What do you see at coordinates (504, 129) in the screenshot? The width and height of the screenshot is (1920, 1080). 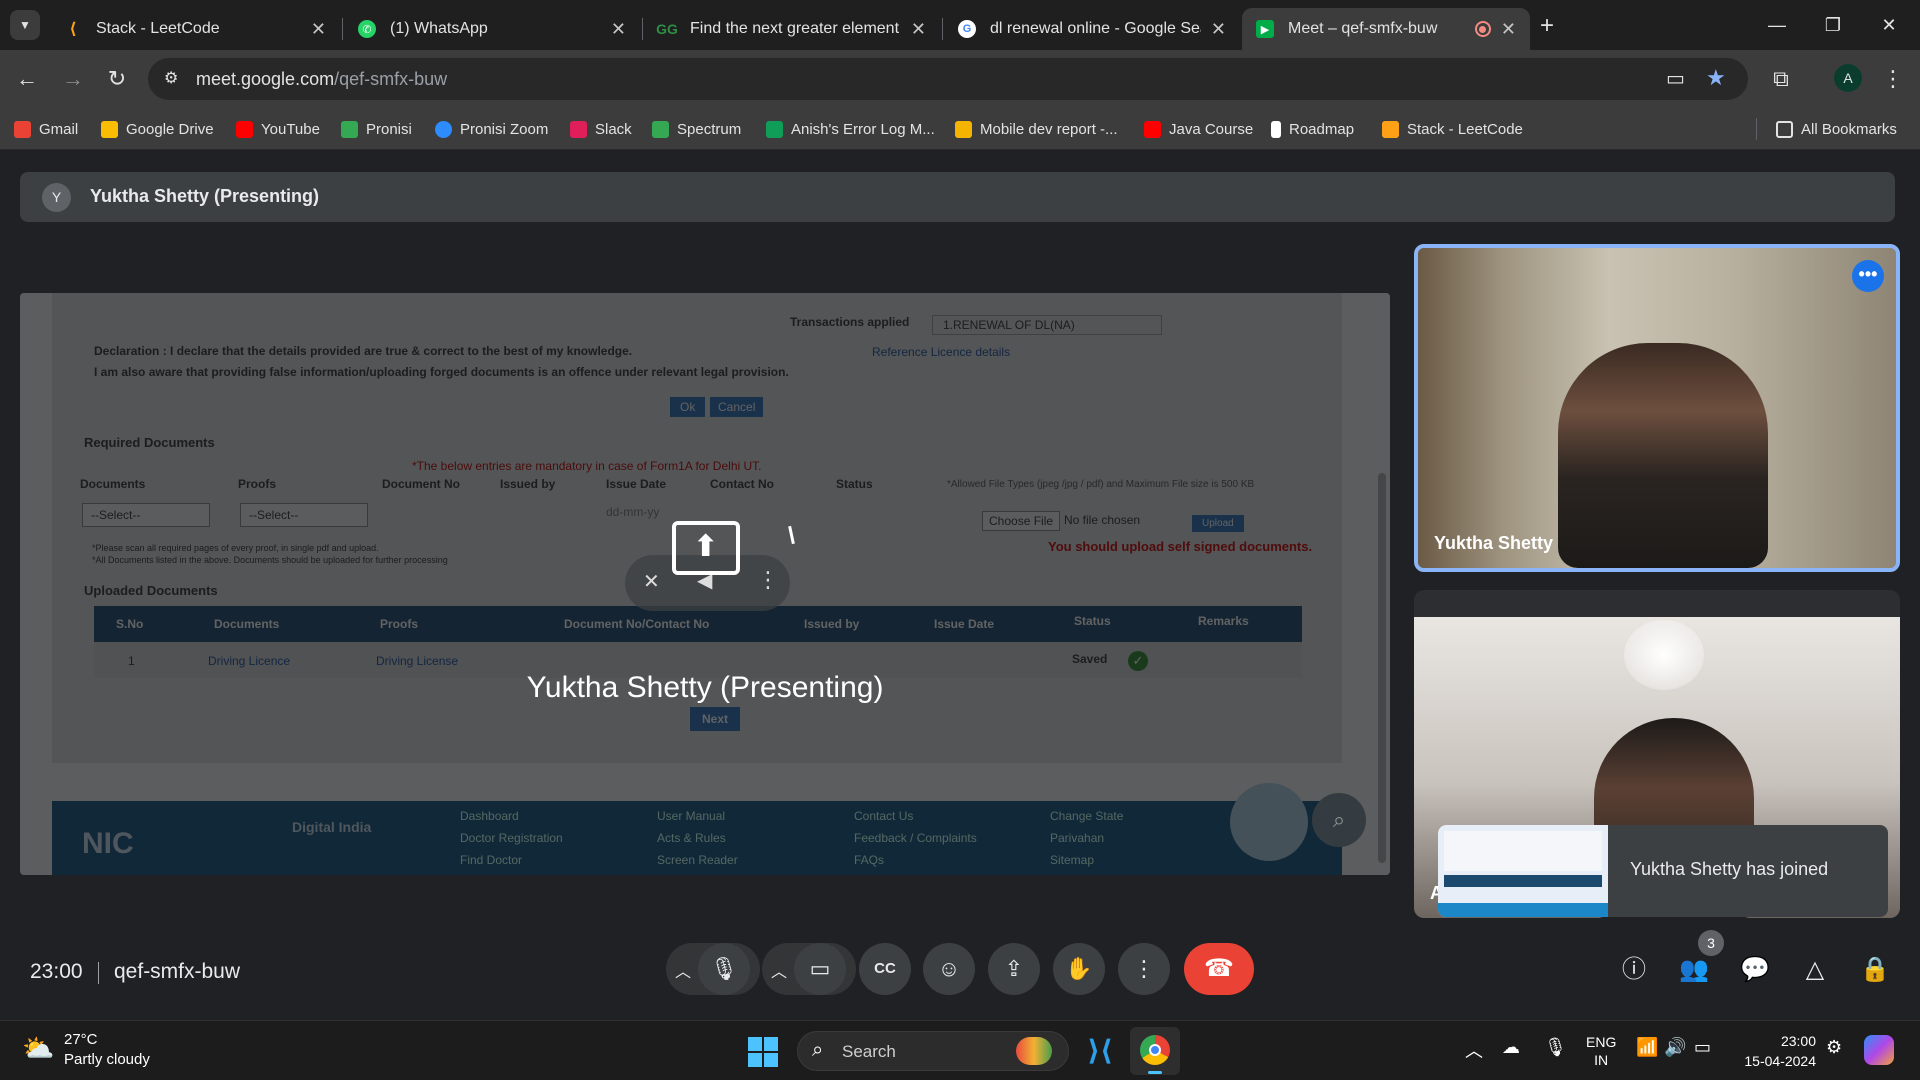 I see `bookmark-label: Pronisi Zoom` at bounding box center [504, 129].